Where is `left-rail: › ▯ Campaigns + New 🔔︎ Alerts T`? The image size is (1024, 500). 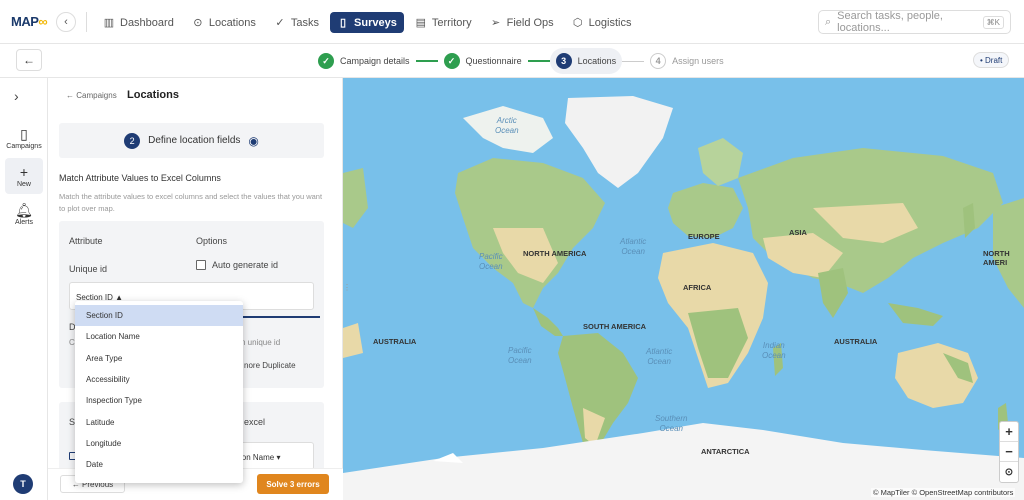 left-rail: › ▯ Campaigns + New 🔔︎ Alerts T is located at coordinates (24, 289).